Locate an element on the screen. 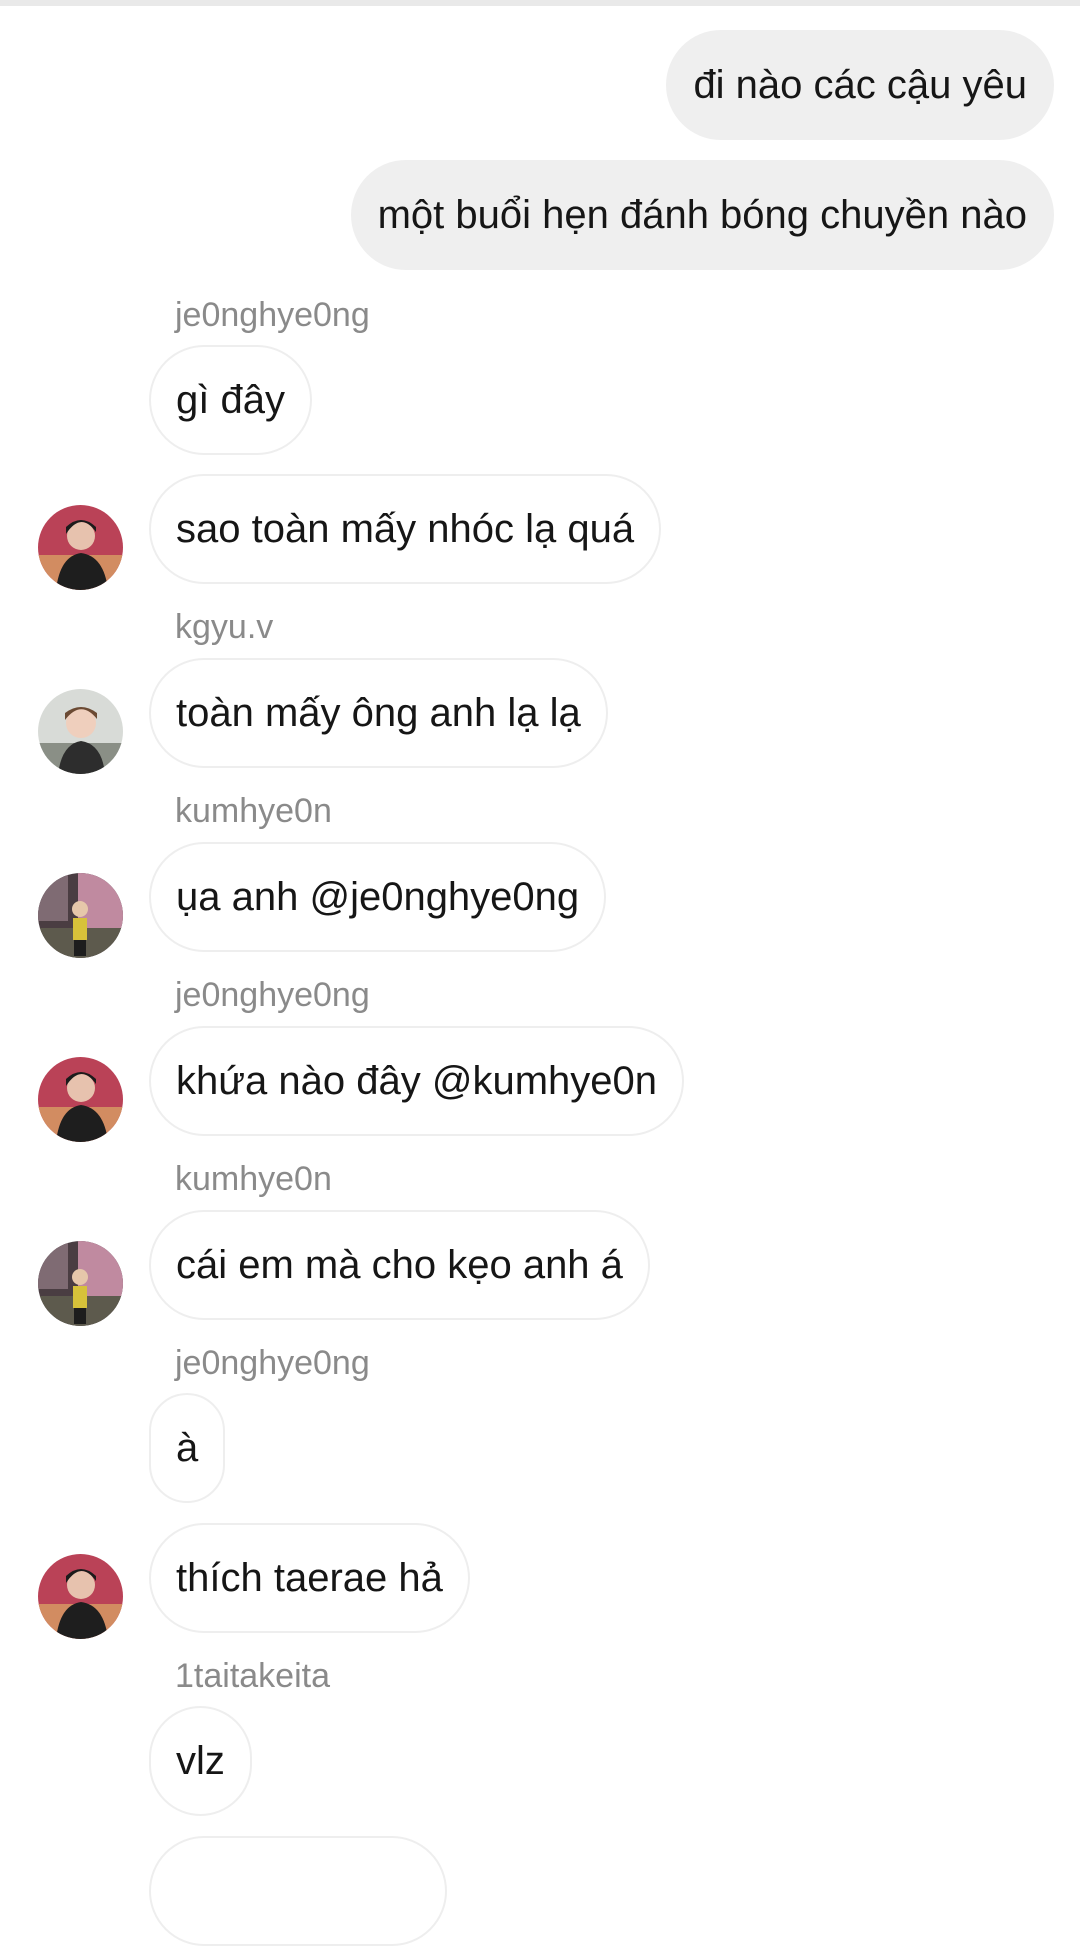  received-message-bubble: sao toàn mấy nhóc lạ quá is located at coordinates (405, 529).